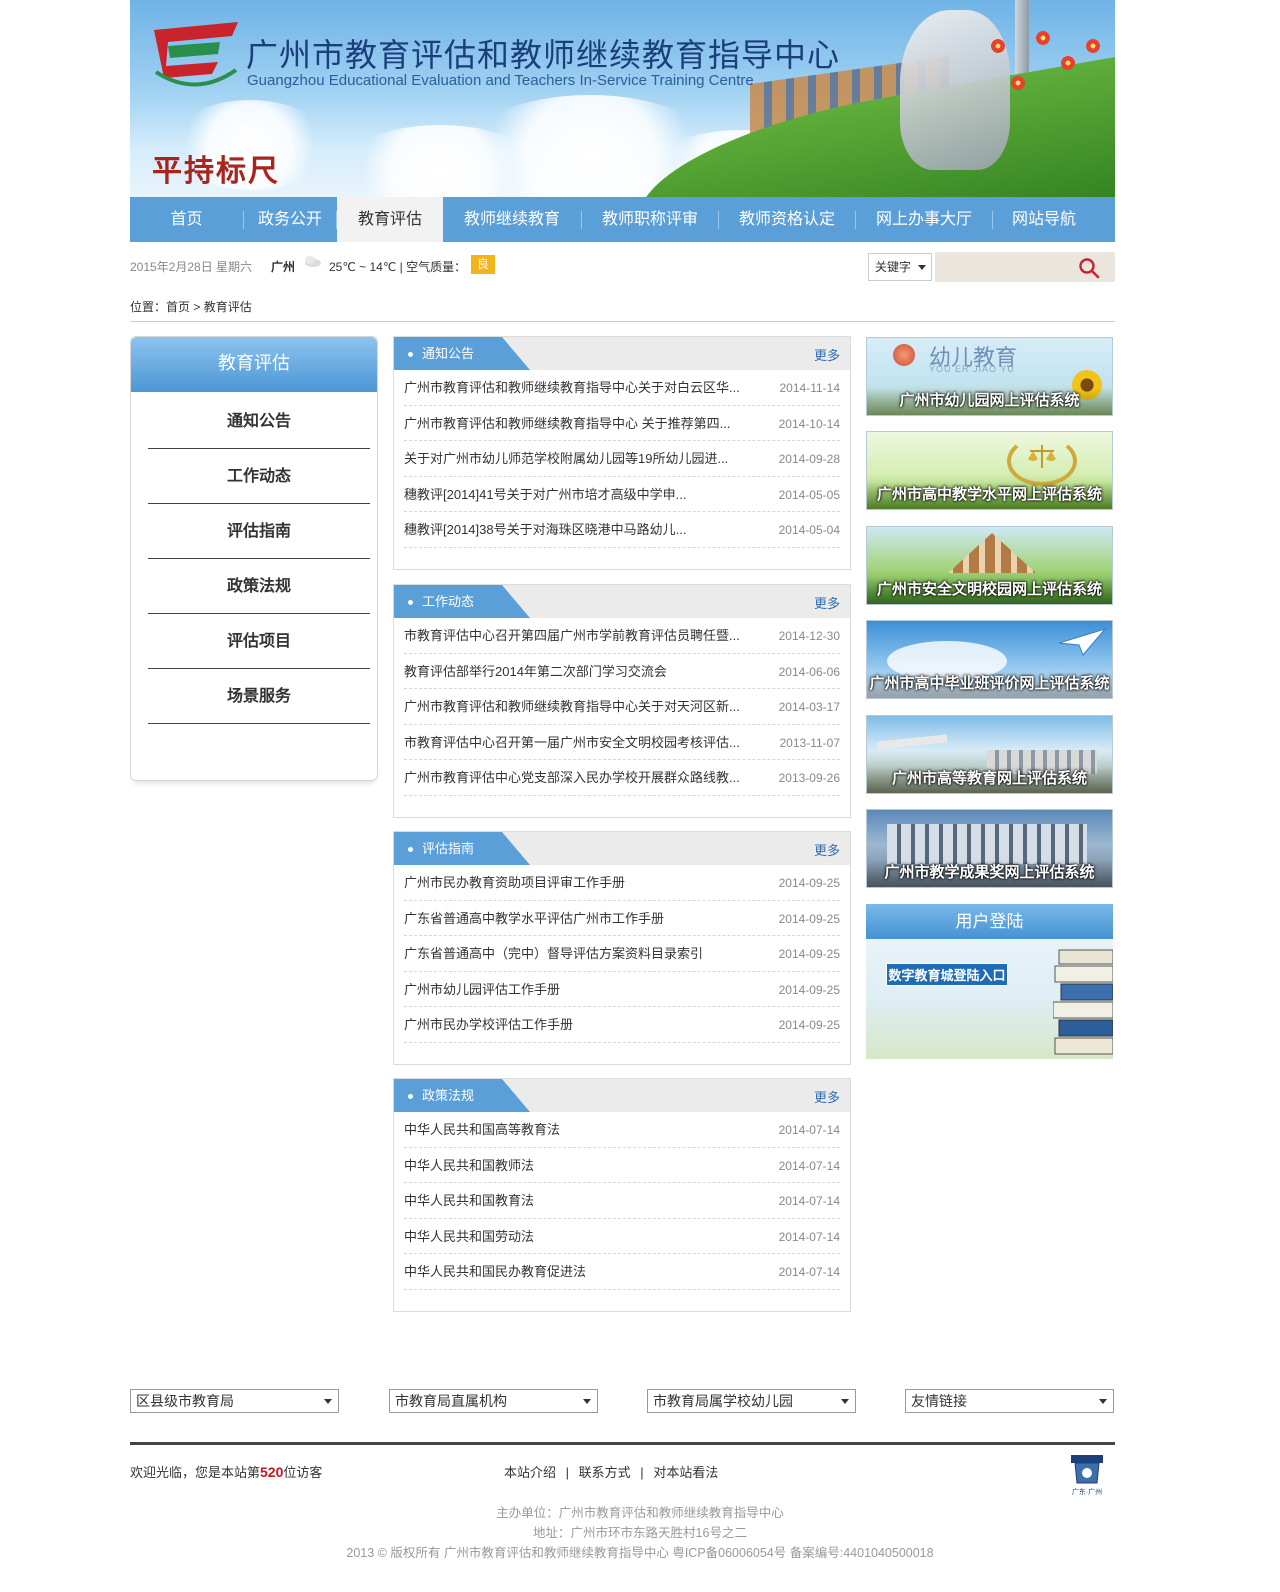  What do you see at coordinates (584, 990) in the screenshot?
I see `list-item-title: 广州市幼儿园评估工作手册` at bounding box center [584, 990].